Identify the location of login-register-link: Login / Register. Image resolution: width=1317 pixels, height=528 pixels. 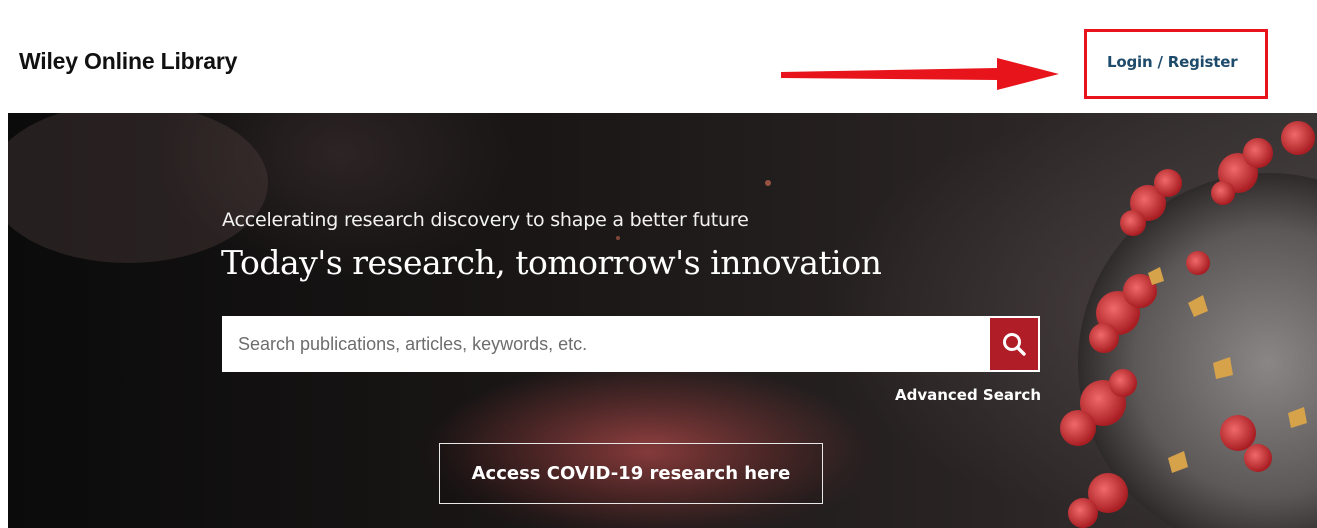
(1172, 62).